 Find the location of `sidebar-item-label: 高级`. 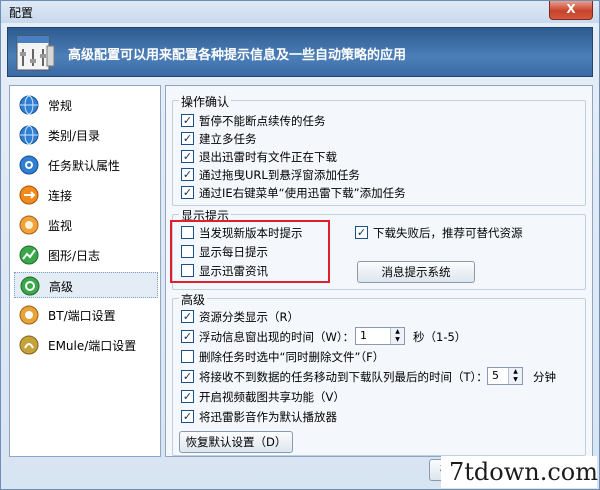

sidebar-item-label: 高级 is located at coordinates (61, 287).